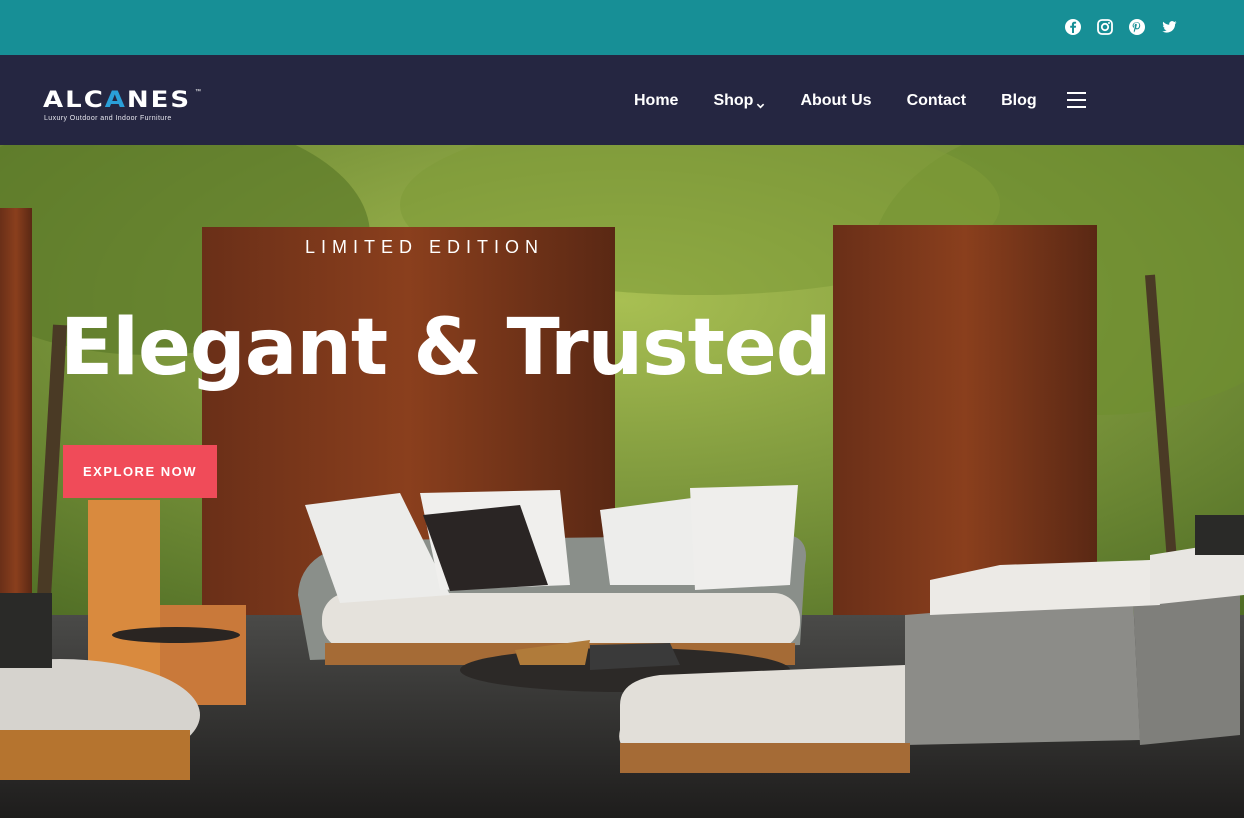 This screenshot has height=818, width=1244. Describe the element at coordinates (1019, 101) in the screenshot. I see `nav-blog: Blog` at that location.